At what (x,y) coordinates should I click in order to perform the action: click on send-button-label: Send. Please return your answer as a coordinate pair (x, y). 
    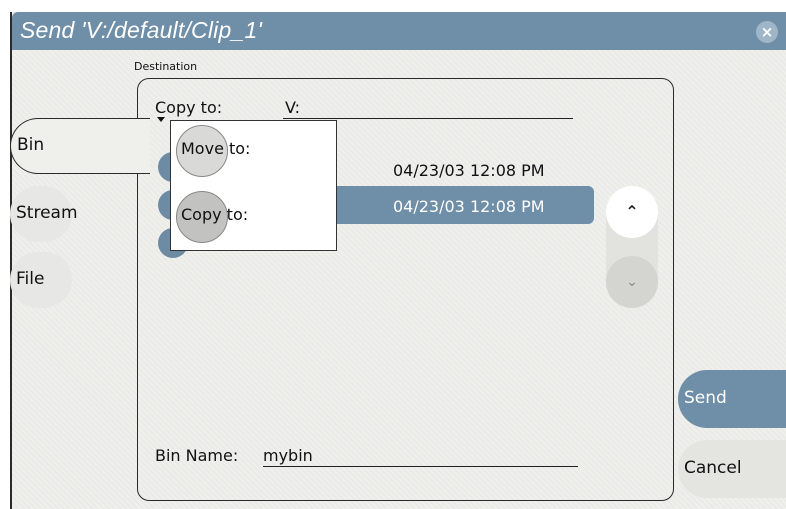
    Looking at the image, I should click on (705, 398).